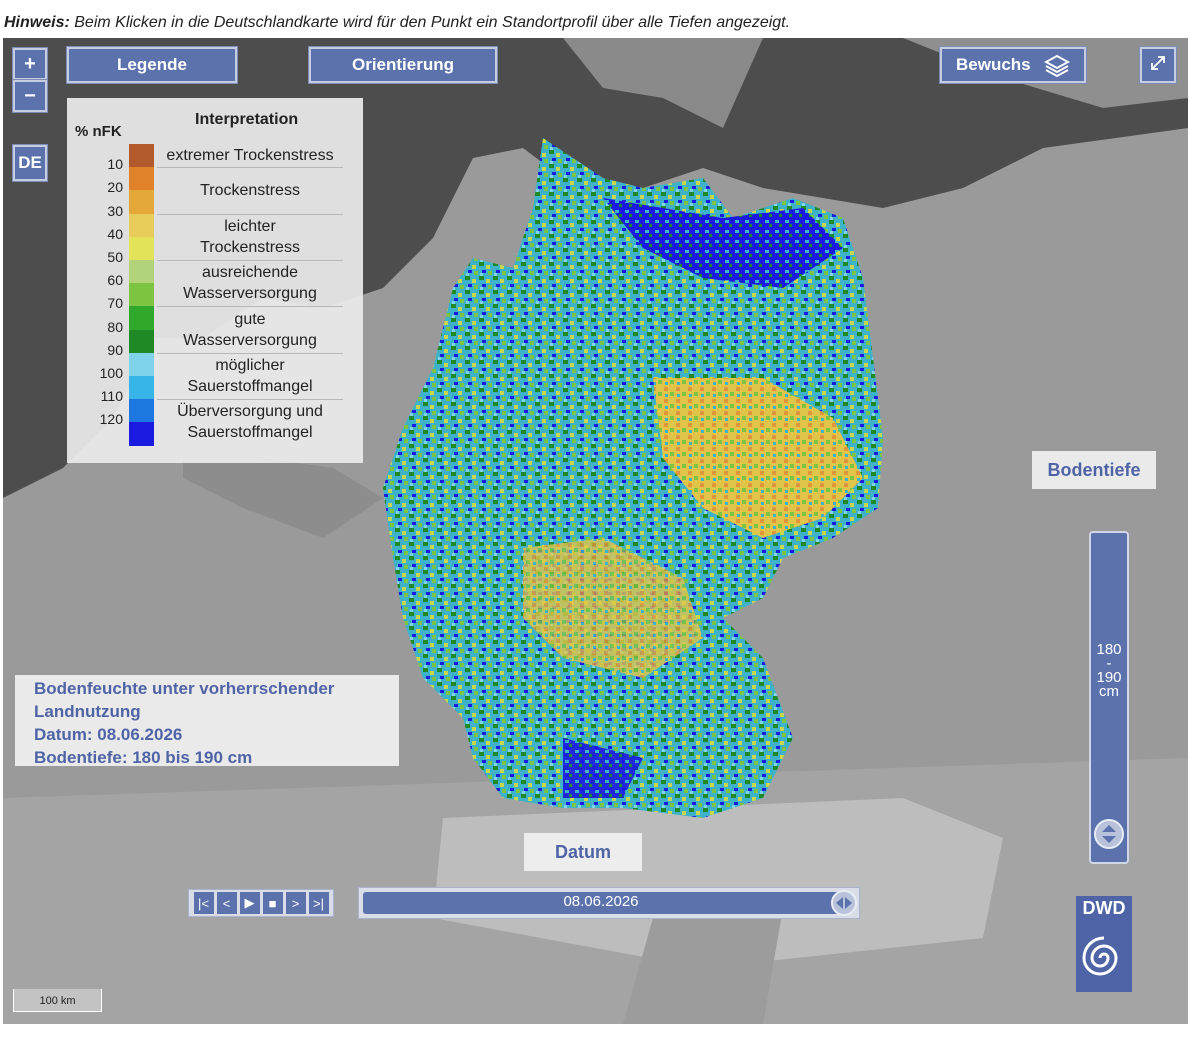 The image size is (1200, 1049). Describe the element at coordinates (30, 163) in the screenshot. I see `region-button: DE` at that location.